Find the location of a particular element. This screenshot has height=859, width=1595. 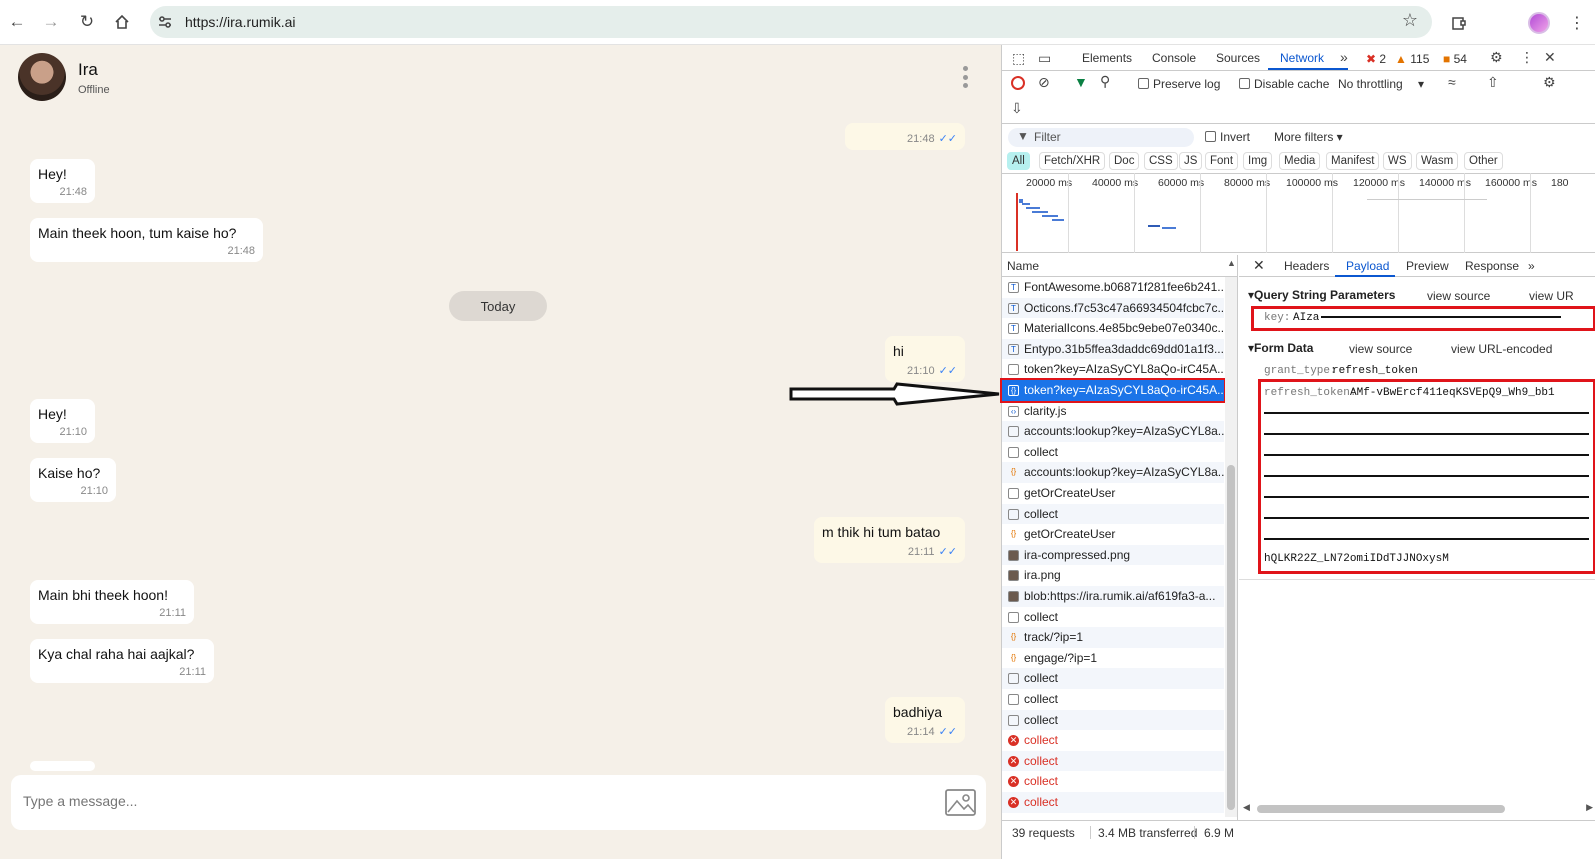

query-string-section-toggle: ▾Query String Parameters is located at coordinates (1321, 295).